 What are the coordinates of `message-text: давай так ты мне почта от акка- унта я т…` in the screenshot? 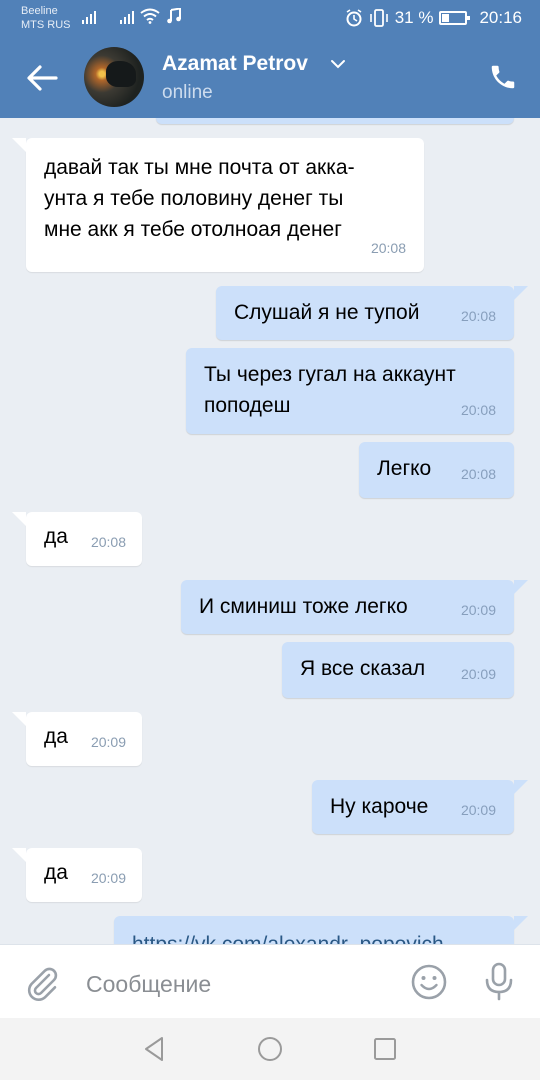 It's located at (199, 198).